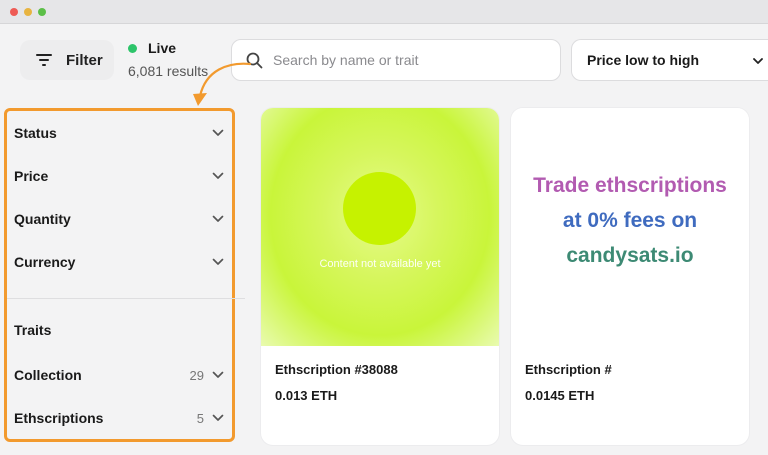 This screenshot has width=768, height=455. Describe the element at coordinates (84, 60) in the screenshot. I see `filter-button-label: Filter` at that location.